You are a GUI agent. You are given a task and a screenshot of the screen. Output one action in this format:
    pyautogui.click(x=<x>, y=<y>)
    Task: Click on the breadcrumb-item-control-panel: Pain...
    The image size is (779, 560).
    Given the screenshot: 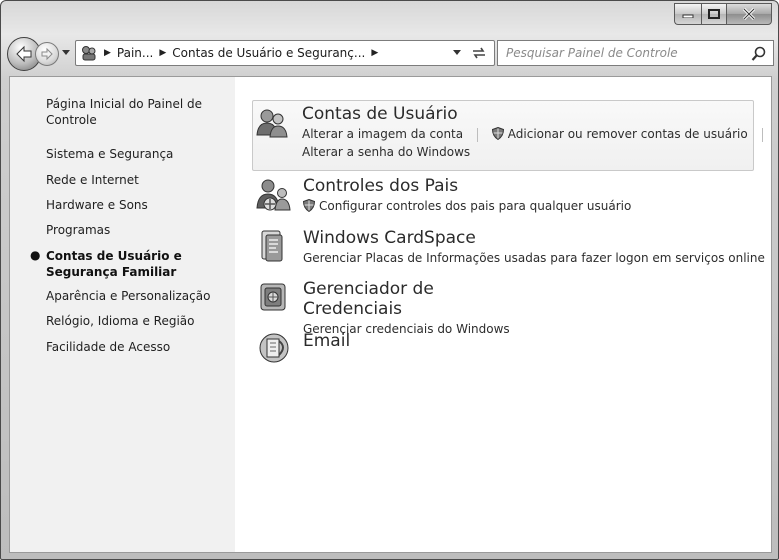 What is the action you would take?
    pyautogui.click(x=135, y=53)
    